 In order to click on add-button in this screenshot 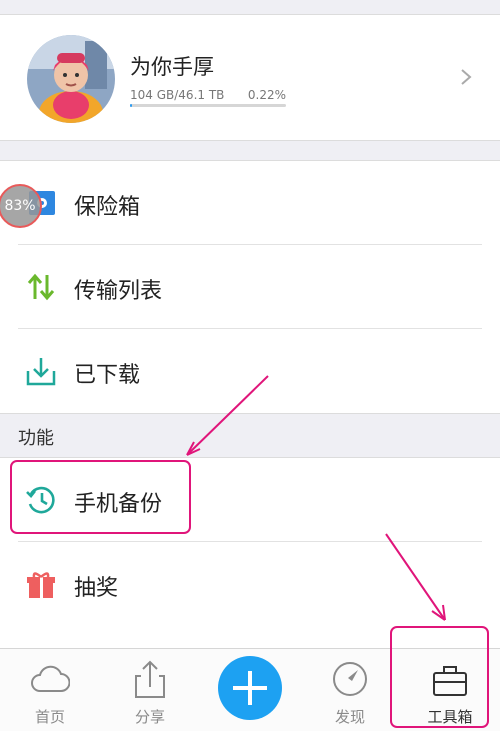, I will do `click(250, 688)`.